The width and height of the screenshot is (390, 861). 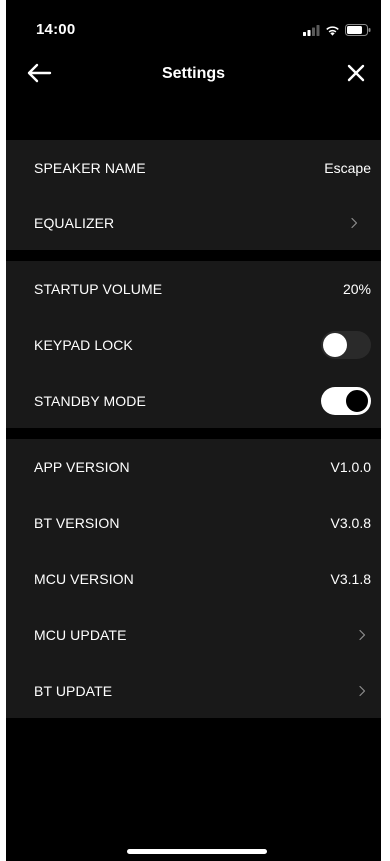 What do you see at coordinates (77, 523) in the screenshot?
I see `bt-version-label: BT VERSION` at bounding box center [77, 523].